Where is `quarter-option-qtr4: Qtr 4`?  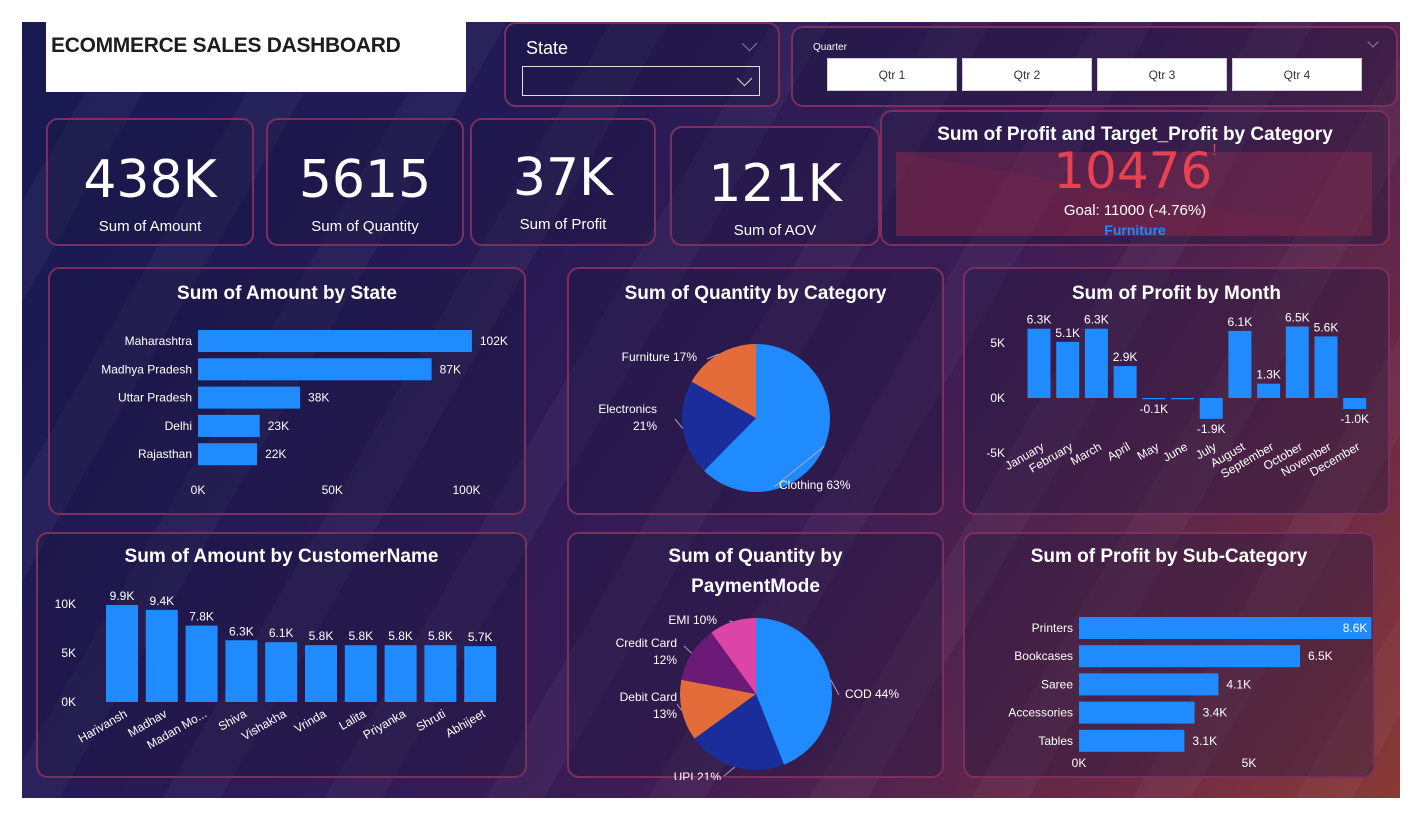
quarter-option-qtr4: Qtr 4 is located at coordinates (1297, 74).